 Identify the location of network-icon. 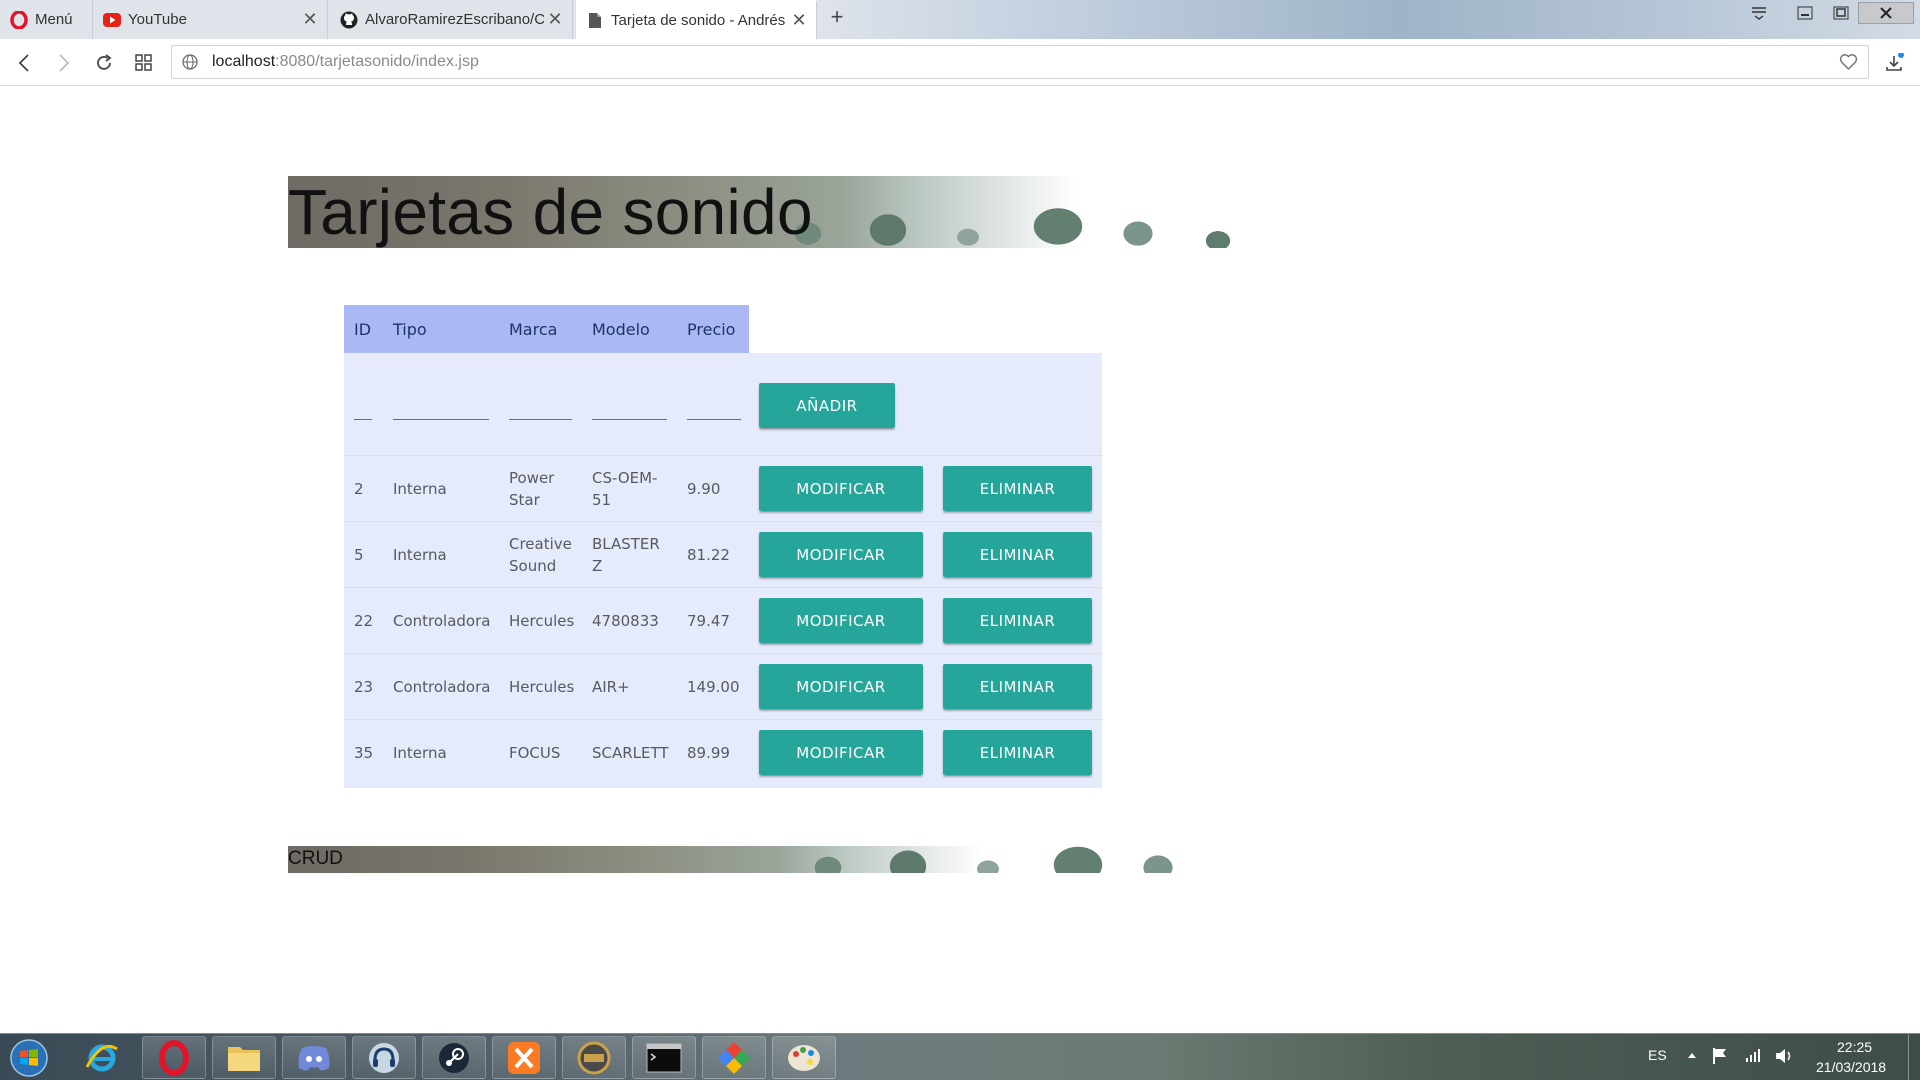
(1753, 1057).